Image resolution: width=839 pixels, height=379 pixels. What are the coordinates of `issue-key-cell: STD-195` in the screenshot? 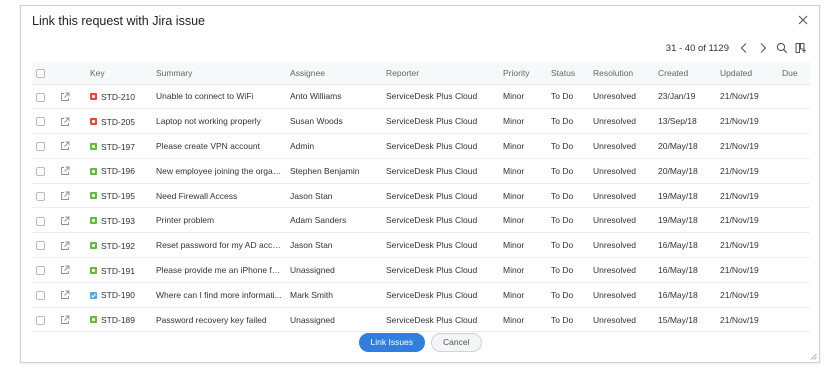 It's located at (119, 195).